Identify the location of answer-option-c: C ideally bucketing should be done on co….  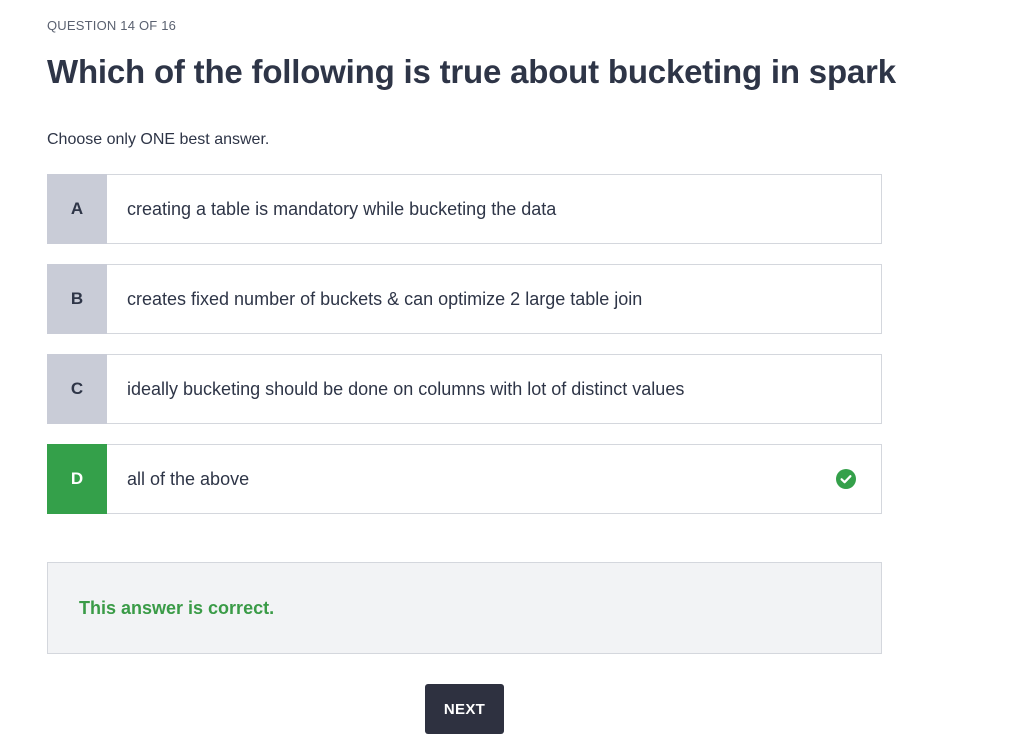
(464, 389).